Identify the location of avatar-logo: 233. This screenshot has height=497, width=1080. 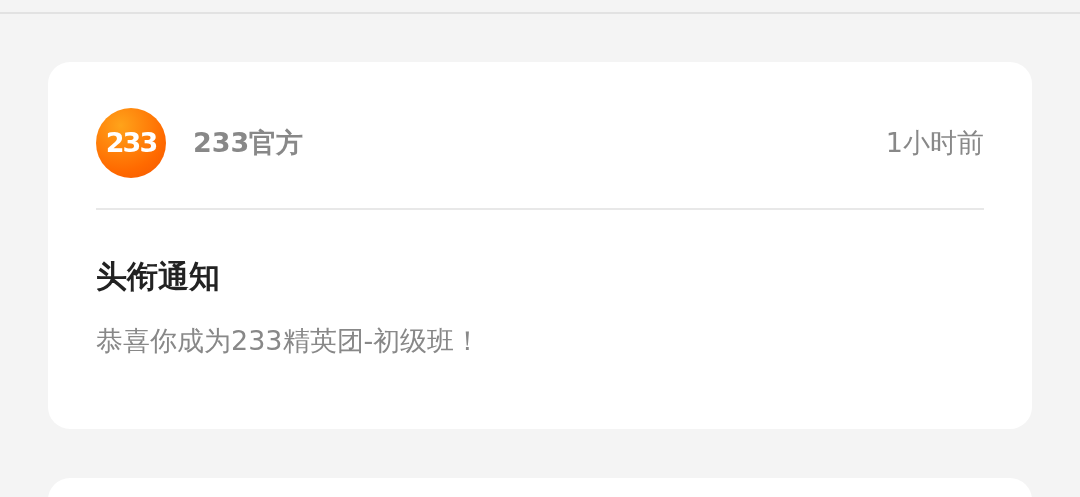
(131, 143).